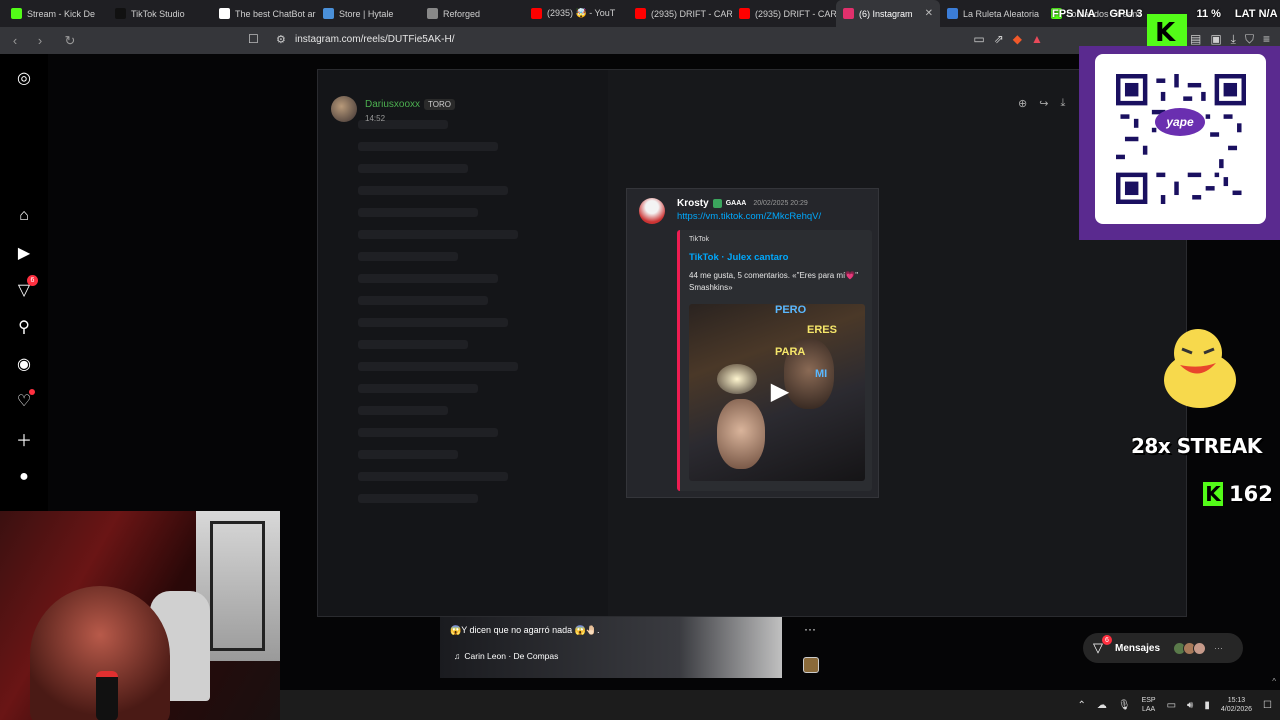  Describe the element at coordinates (26, 287) in the screenshot. I see `activity-icon: ▽ 6` at that location.